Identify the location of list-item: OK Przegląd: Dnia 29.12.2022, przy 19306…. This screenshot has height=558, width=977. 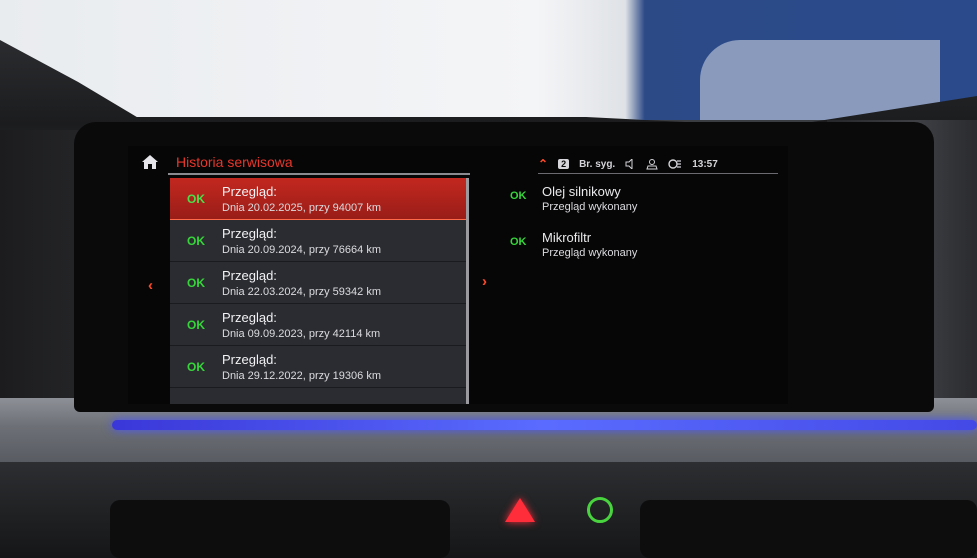
(319, 367).